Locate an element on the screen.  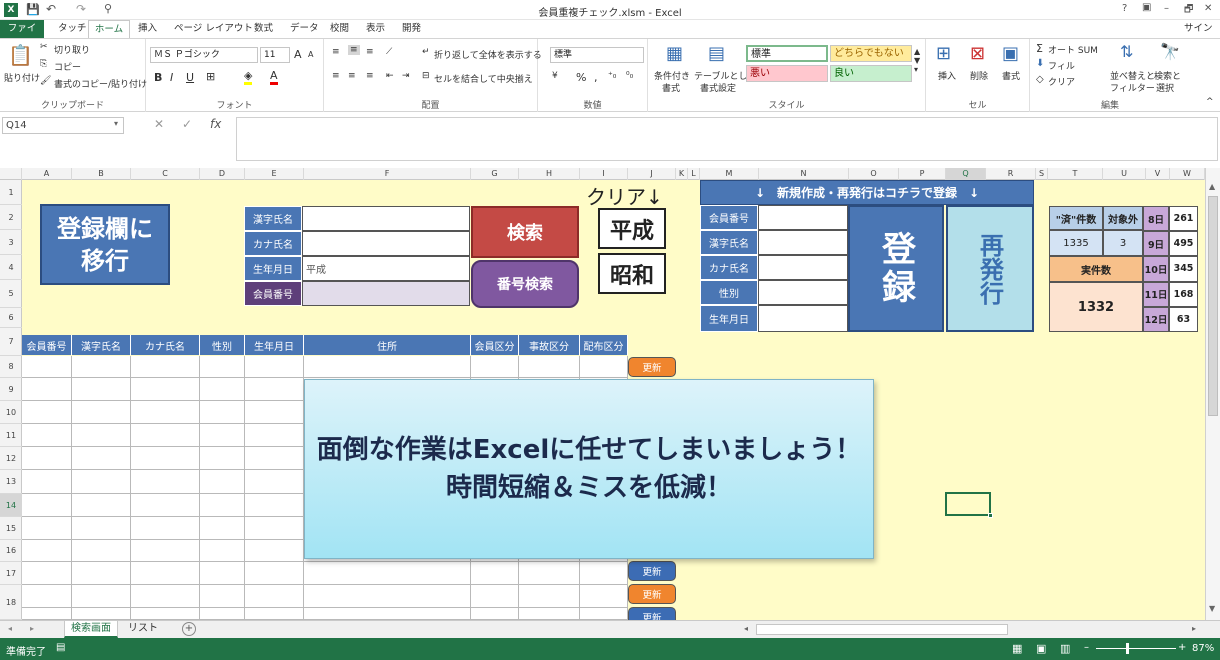
macro-record-icon: ▤ is located at coordinates (60, 647).